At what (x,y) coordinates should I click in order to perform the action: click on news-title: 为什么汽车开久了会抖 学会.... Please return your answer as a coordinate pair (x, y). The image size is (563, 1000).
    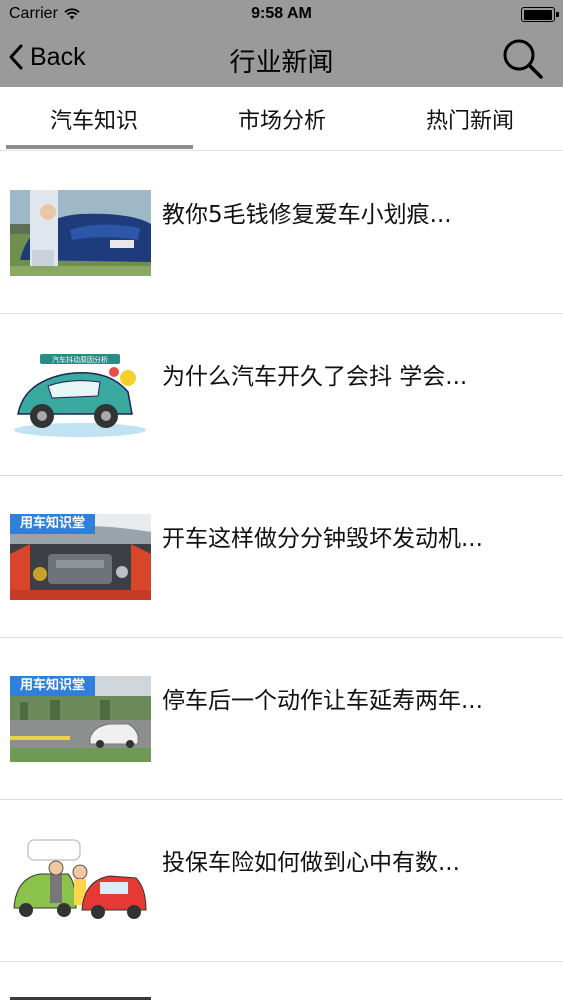
    Looking at the image, I should click on (315, 377).